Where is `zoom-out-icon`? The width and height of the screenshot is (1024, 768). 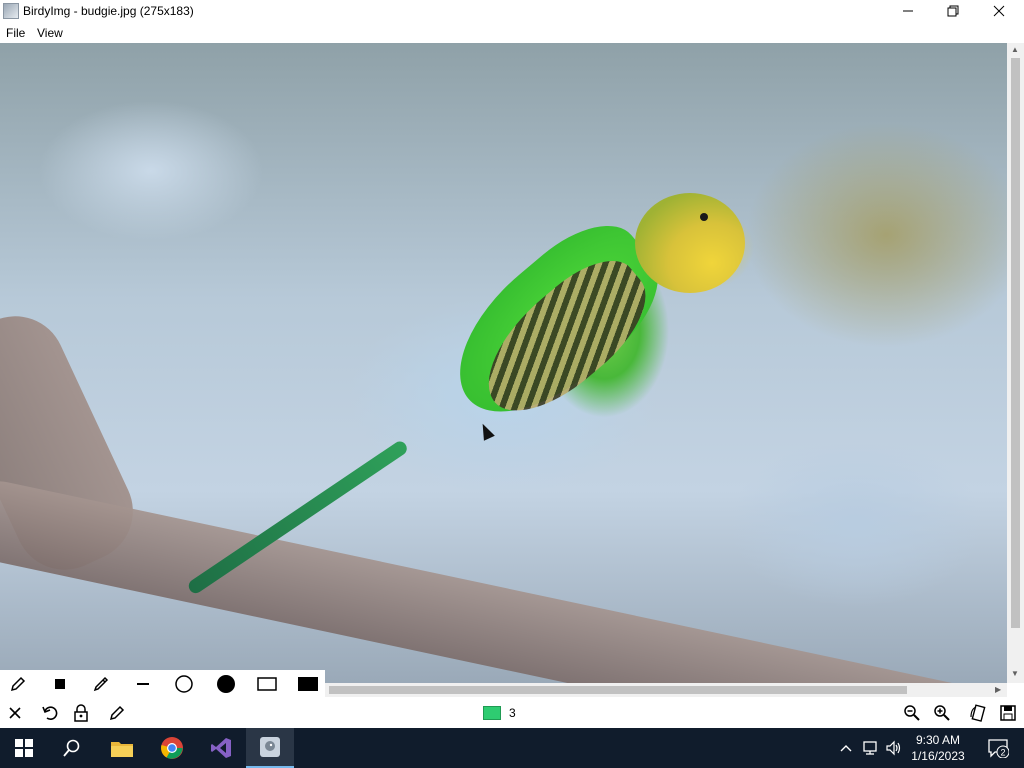
zoom-out-icon is located at coordinates (912, 713).